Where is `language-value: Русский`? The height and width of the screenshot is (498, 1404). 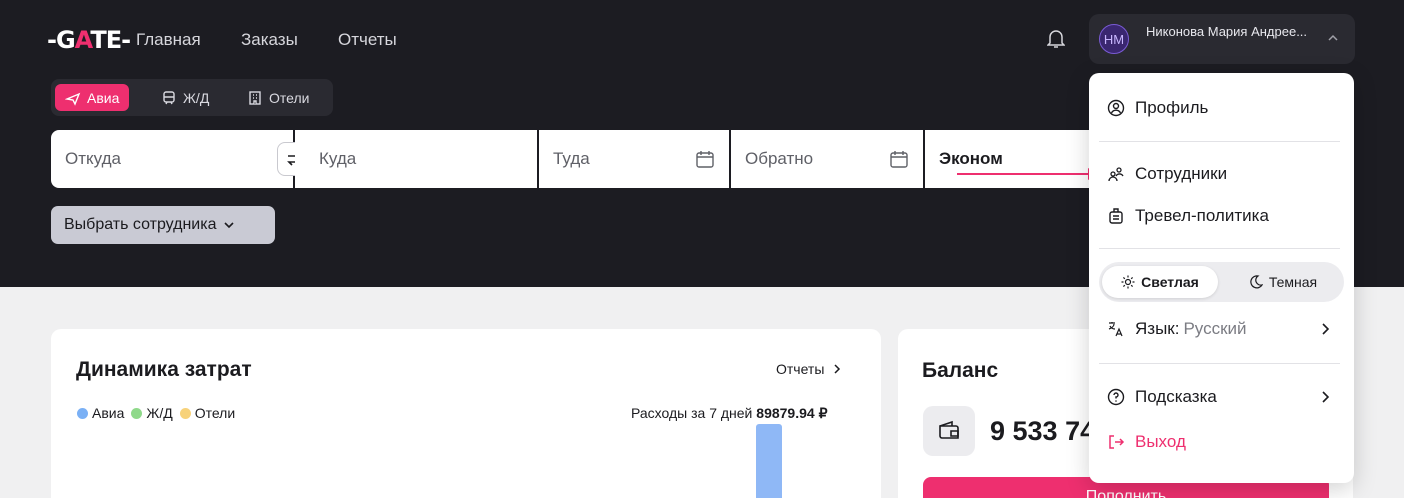 language-value: Русский is located at coordinates (1215, 328).